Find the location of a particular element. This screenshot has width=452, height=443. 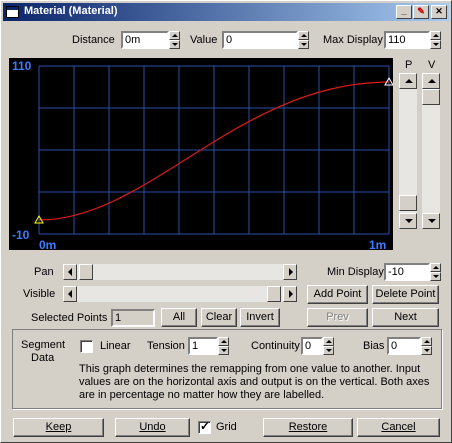

visible-right-button is located at coordinates (290, 294).